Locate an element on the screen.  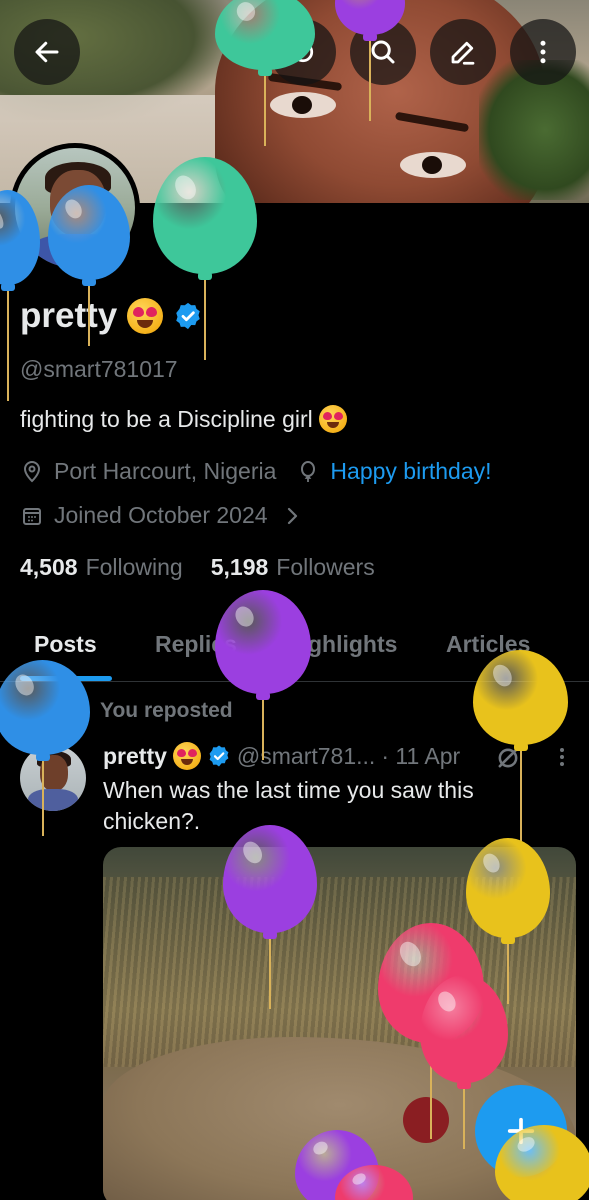
birthday-link: Happy birthday! is located at coordinates (410, 471).